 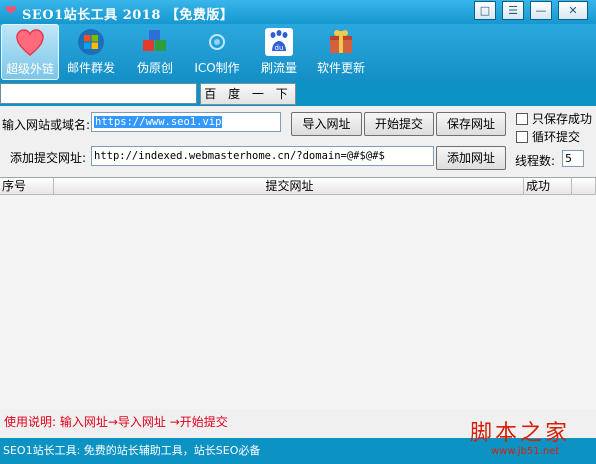 What do you see at coordinates (556, 137) in the screenshot?
I see `loop-submit-label: 循环提交` at bounding box center [556, 137].